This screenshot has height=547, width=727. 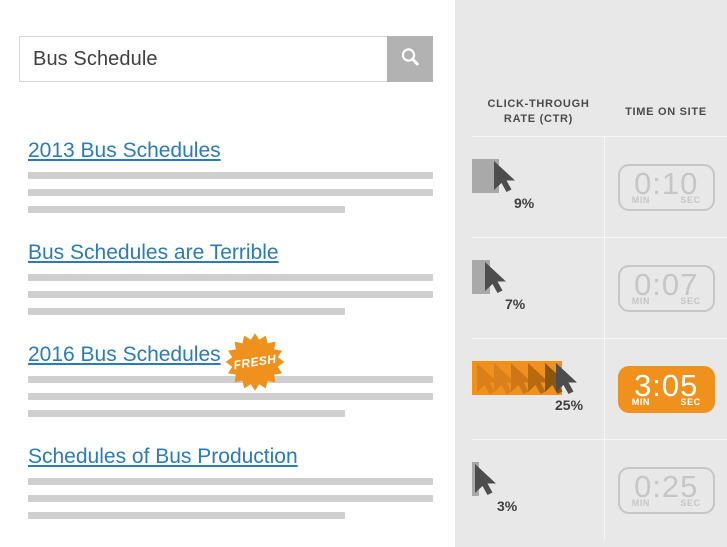 I want to click on ctr-value-label: 3%, so click(x=507, y=506).